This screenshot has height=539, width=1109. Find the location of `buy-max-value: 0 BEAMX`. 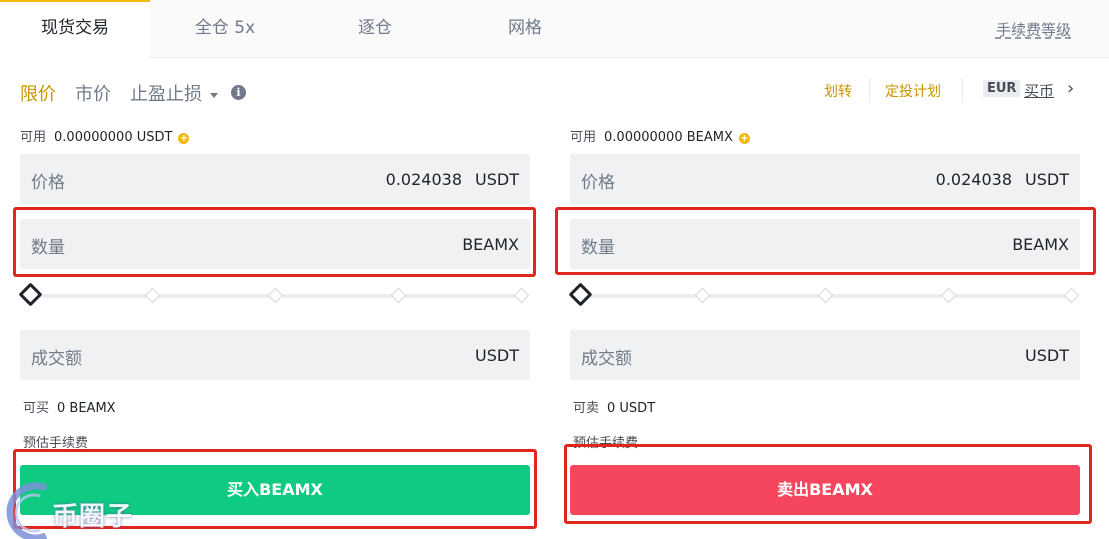

buy-max-value: 0 BEAMX is located at coordinates (86, 408).